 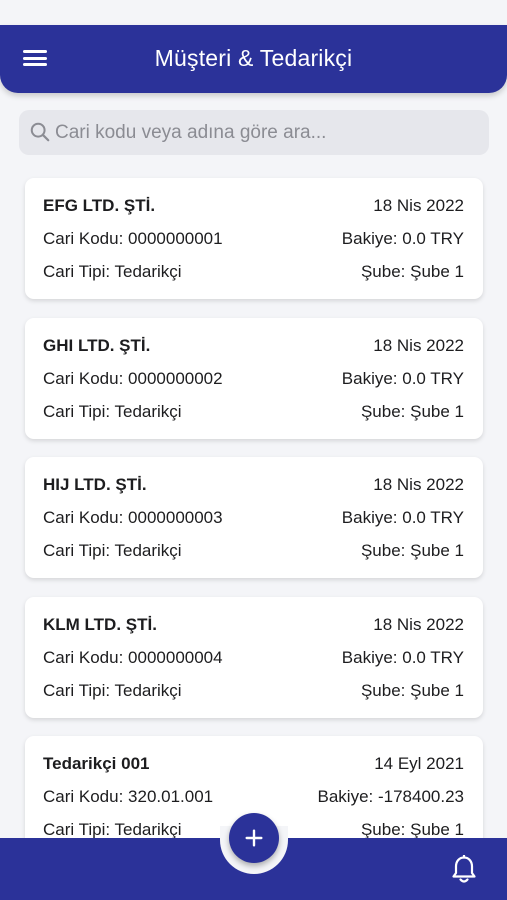 I want to click on cari-balance: Bakiye: -178400.23, so click(x=391, y=796).